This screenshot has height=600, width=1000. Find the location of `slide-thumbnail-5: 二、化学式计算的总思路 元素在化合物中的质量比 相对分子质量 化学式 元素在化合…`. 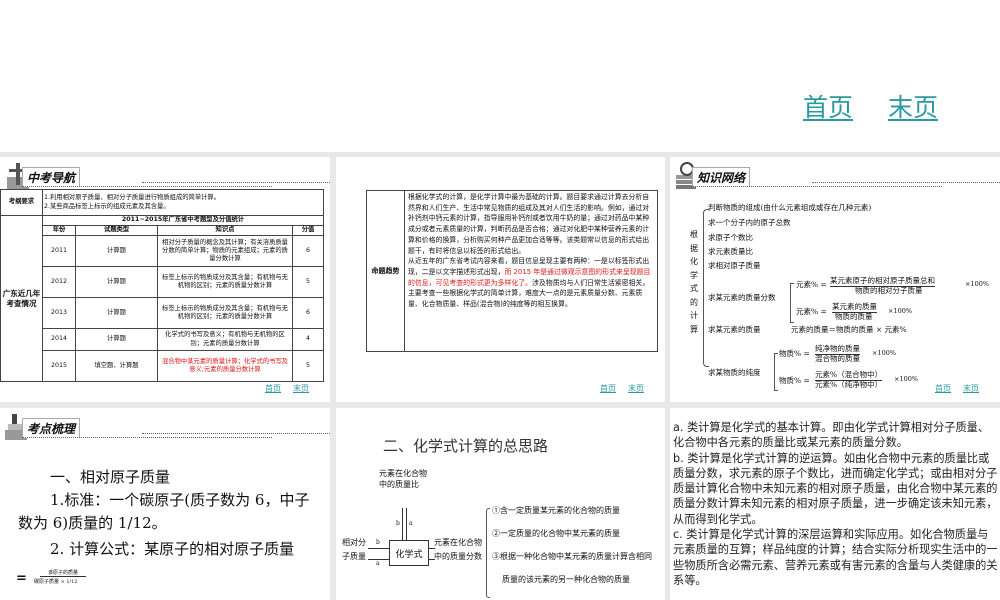

slide-thumbnail-5: 二、化学式计算的总思路 元素在化合物中的质量比 相对分子质量 化学式 元素在化合… is located at coordinates (500, 504).